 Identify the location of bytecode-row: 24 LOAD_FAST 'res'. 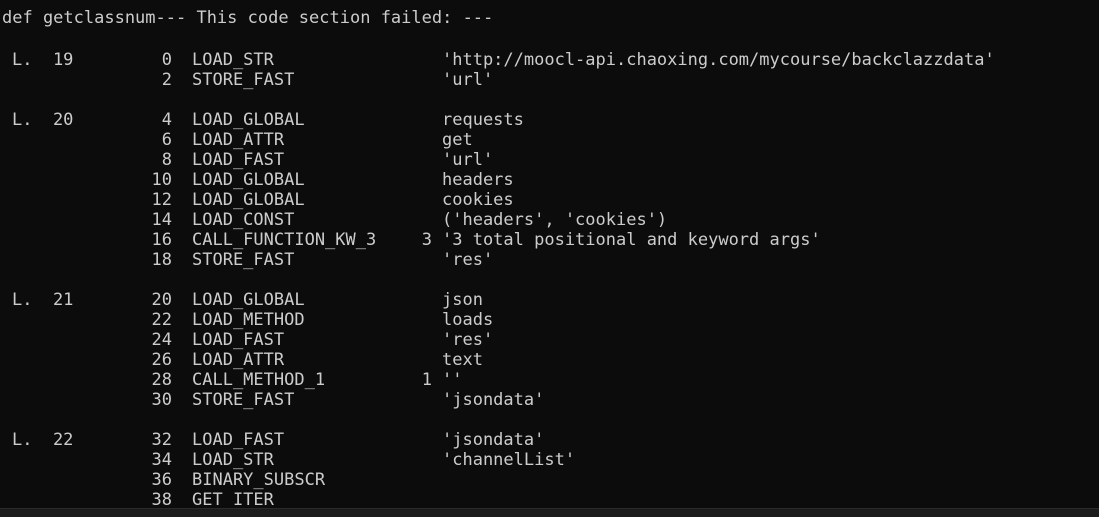
(549, 340).